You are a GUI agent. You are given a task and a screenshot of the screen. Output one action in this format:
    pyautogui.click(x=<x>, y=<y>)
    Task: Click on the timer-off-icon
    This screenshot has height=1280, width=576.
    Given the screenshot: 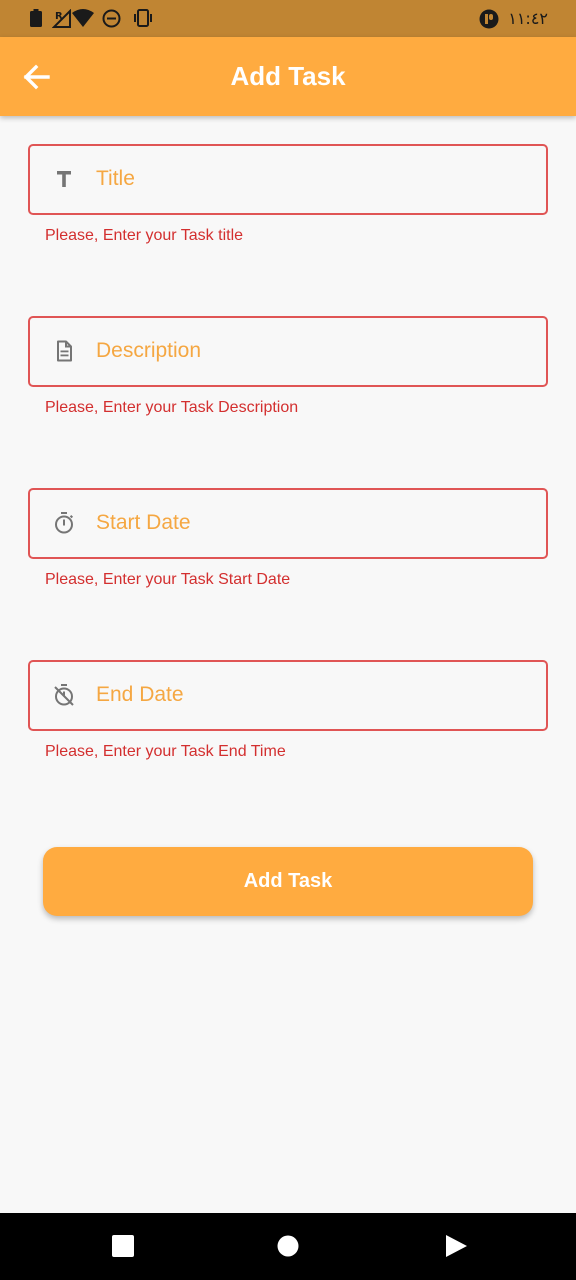 What is the action you would take?
    pyautogui.click(x=64, y=695)
    